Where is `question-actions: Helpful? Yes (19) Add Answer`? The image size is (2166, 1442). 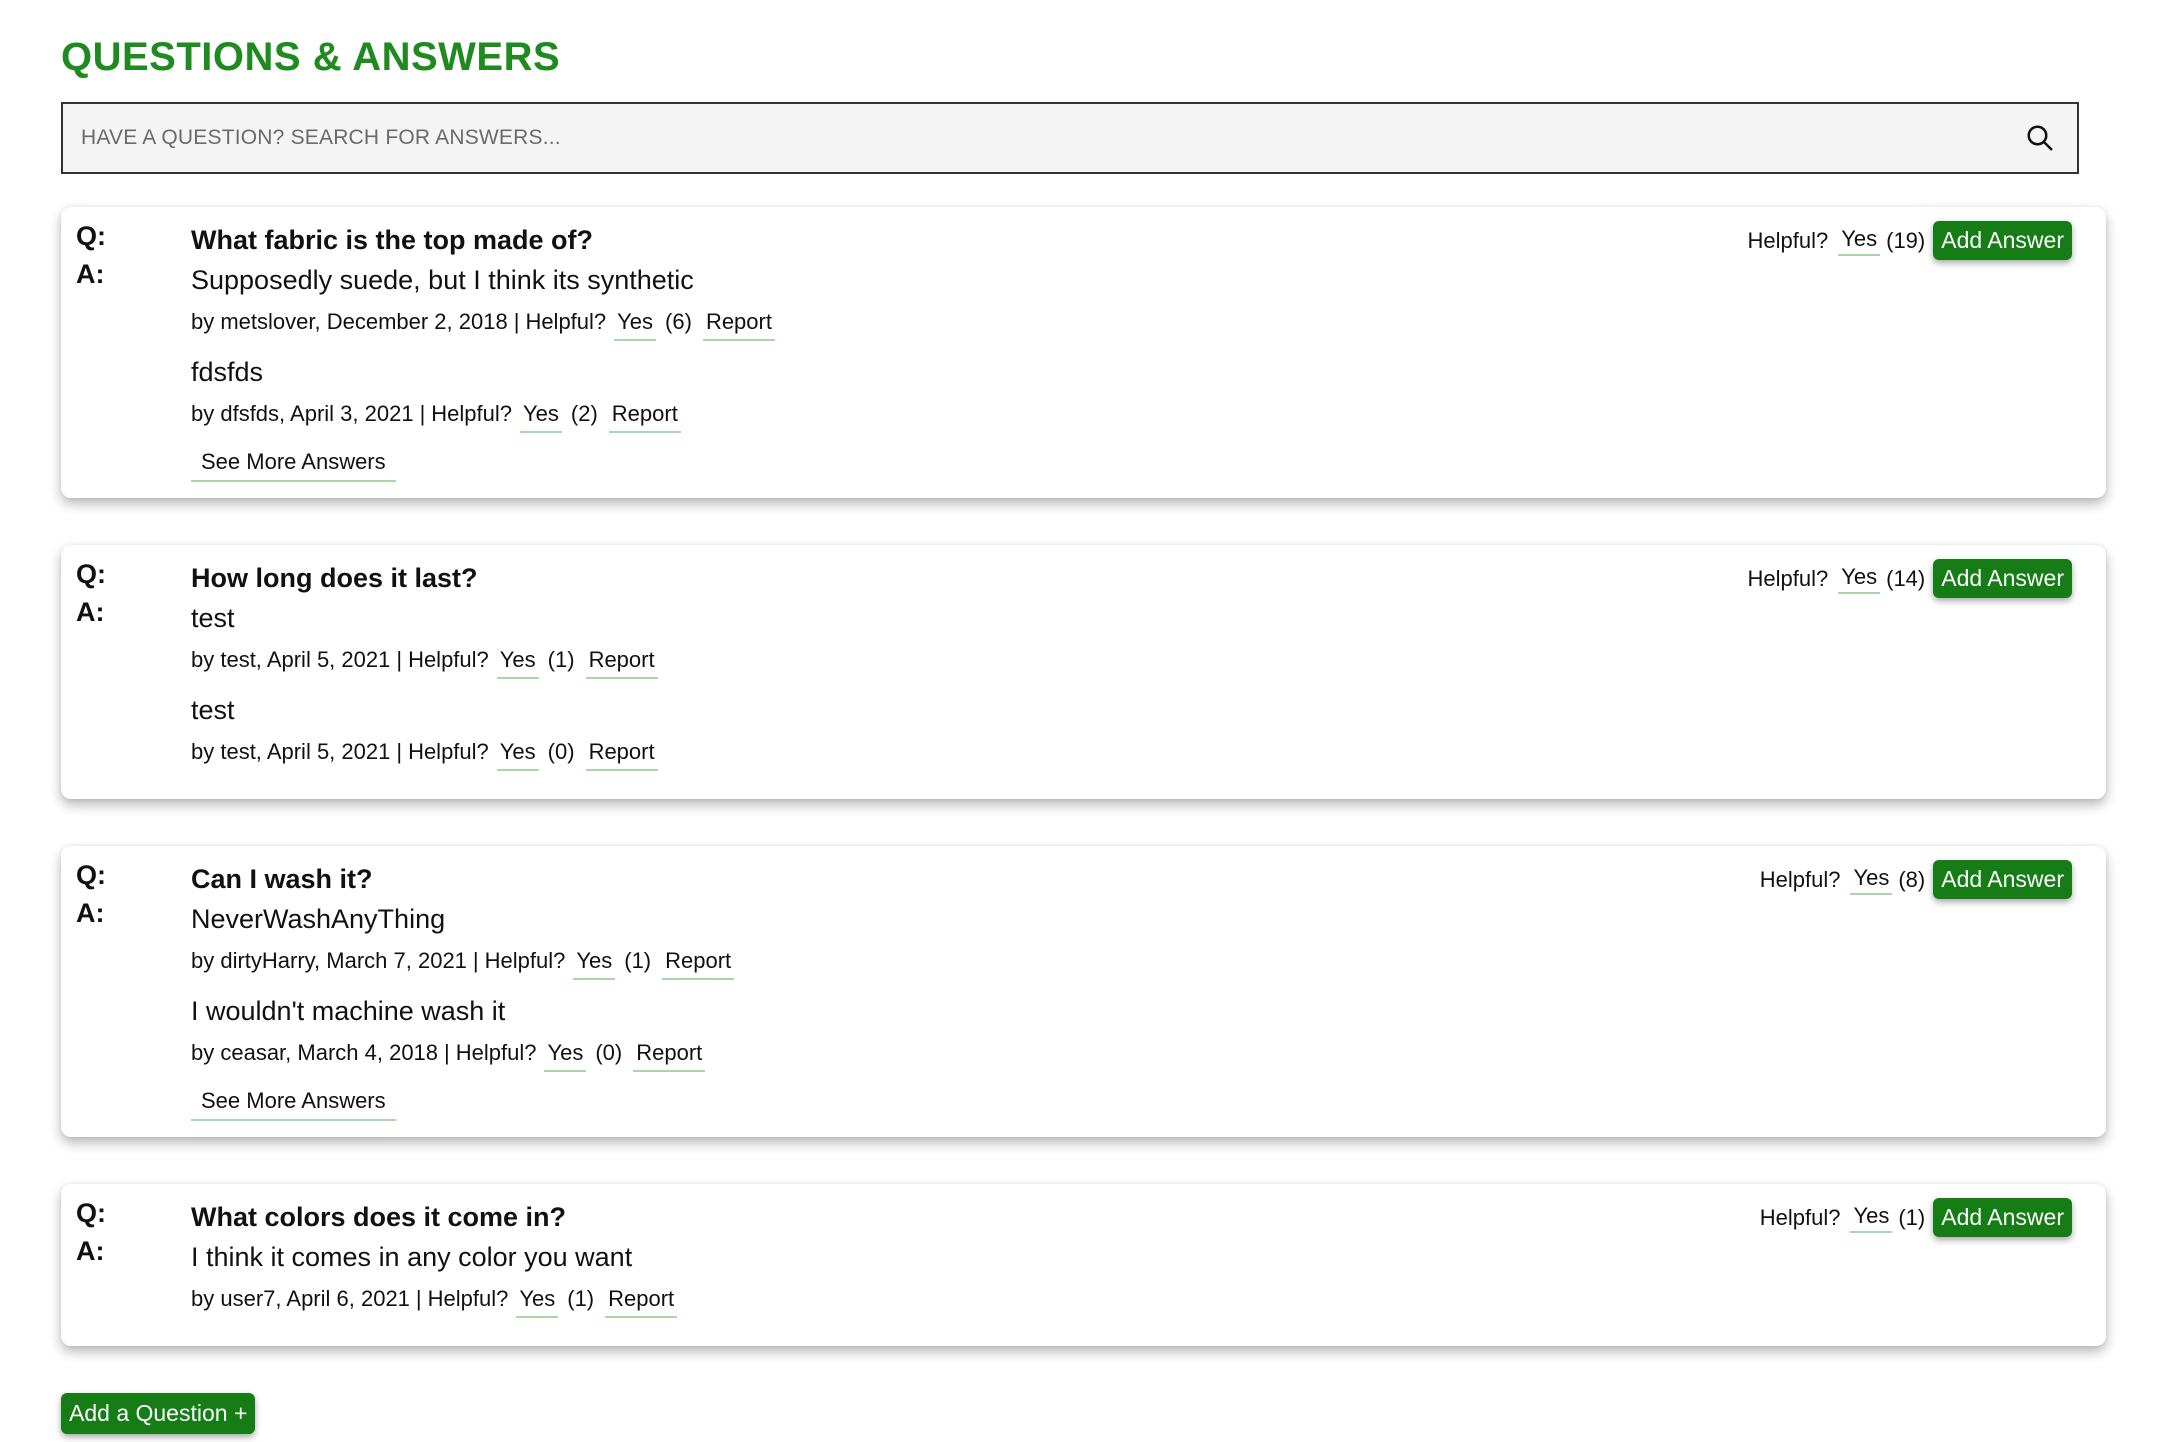 question-actions: Helpful? Yes (19) Add Answer is located at coordinates (1910, 240).